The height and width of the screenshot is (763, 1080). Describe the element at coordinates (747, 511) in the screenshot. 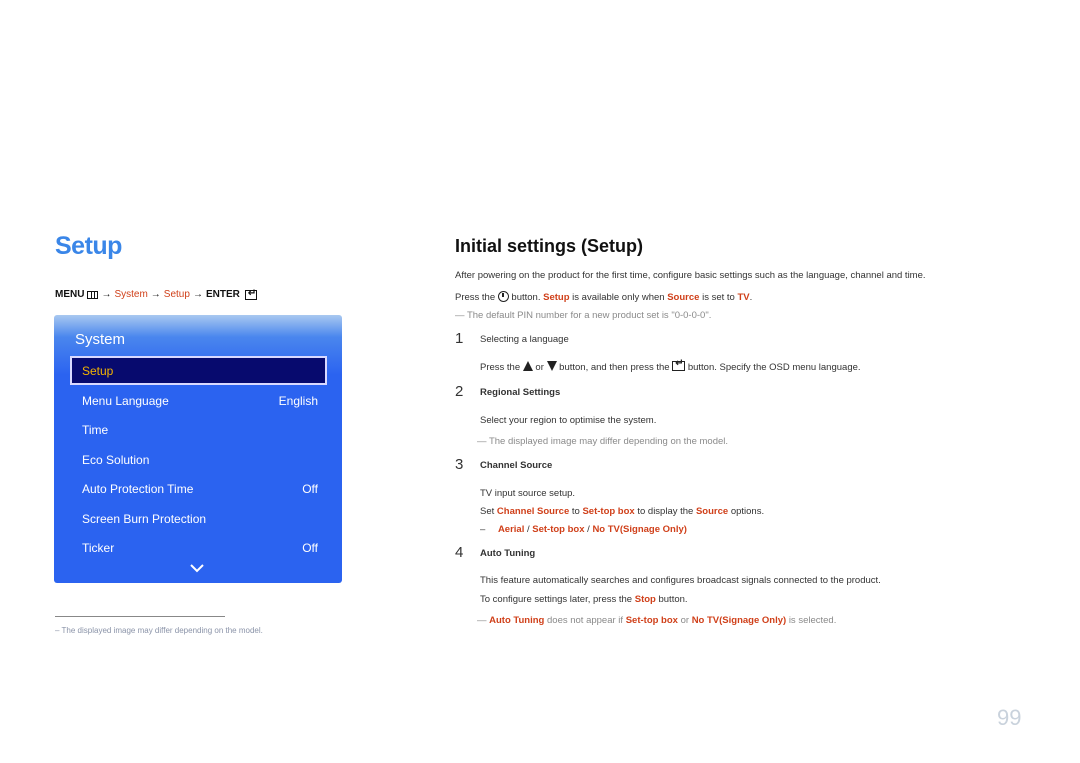

I see `text: options.` at that location.